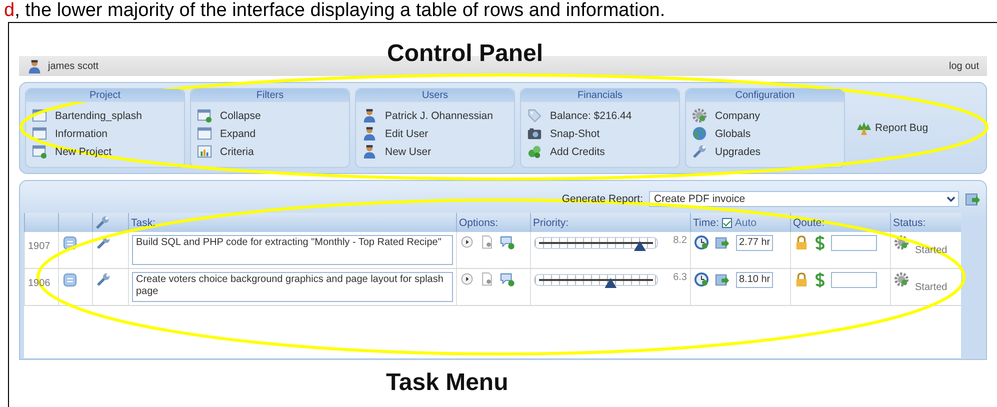 The height and width of the screenshot is (407, 997). Describe the element at coordinates (534, 133) in the screenshot. I see `camera-icon` at that location.